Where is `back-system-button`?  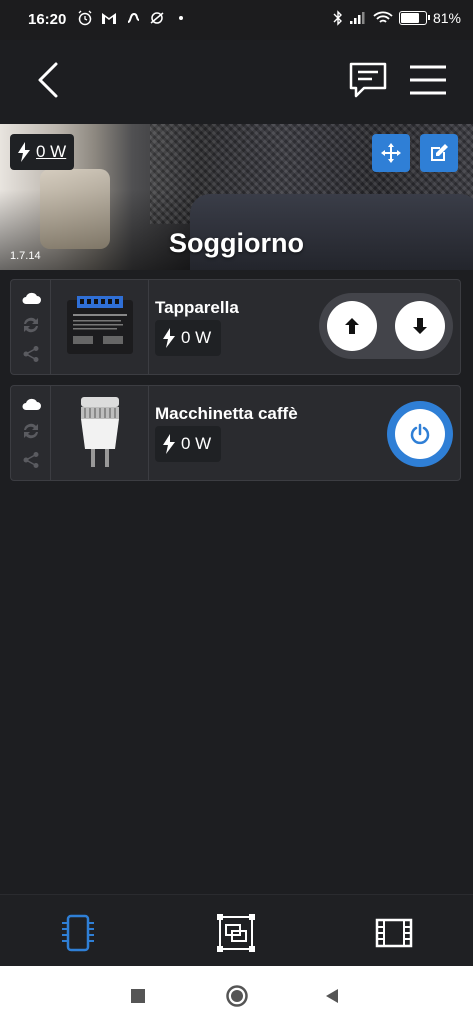
back-system-button is located at coordinates (332, 998).